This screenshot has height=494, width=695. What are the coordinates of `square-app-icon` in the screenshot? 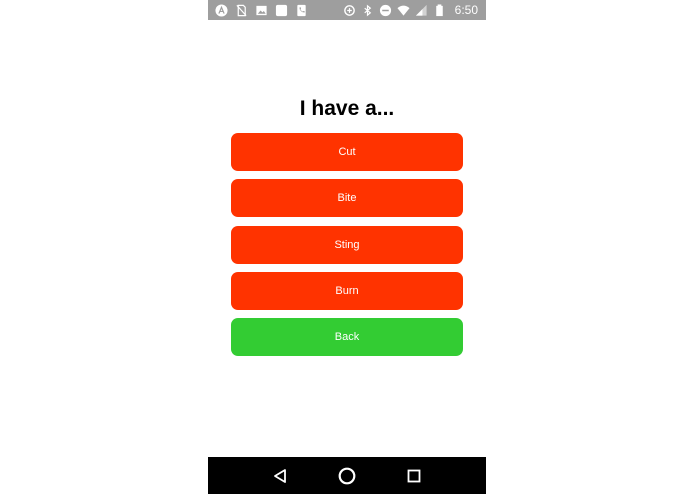 It's located at (281, 10).